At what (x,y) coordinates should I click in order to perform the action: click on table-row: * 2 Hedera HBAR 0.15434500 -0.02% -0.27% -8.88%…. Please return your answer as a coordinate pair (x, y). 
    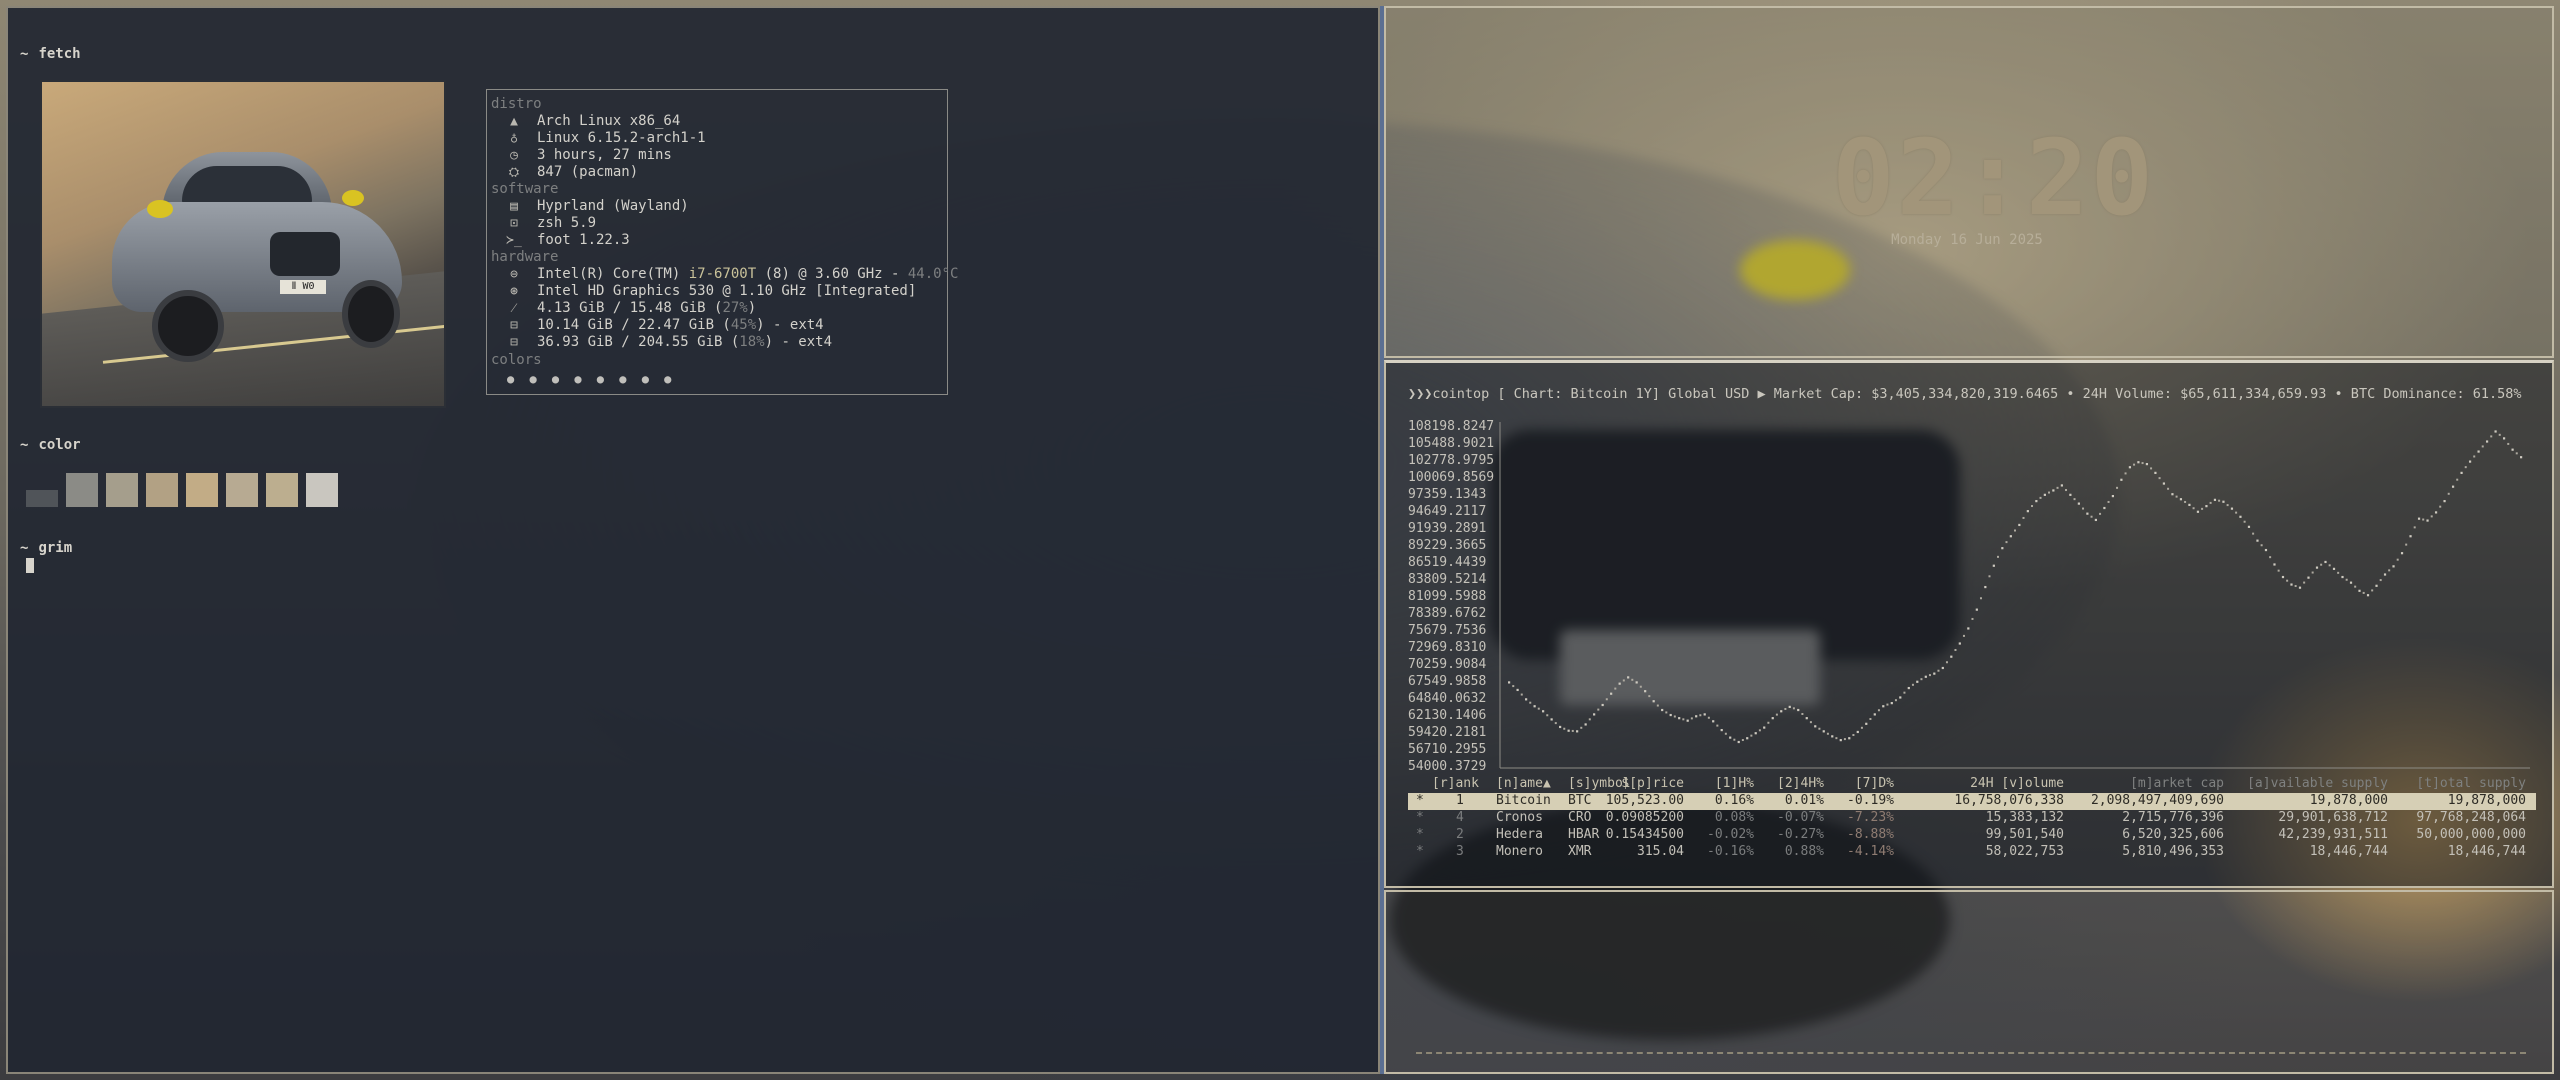
    Looking at the image, I should click on (1972, 835).